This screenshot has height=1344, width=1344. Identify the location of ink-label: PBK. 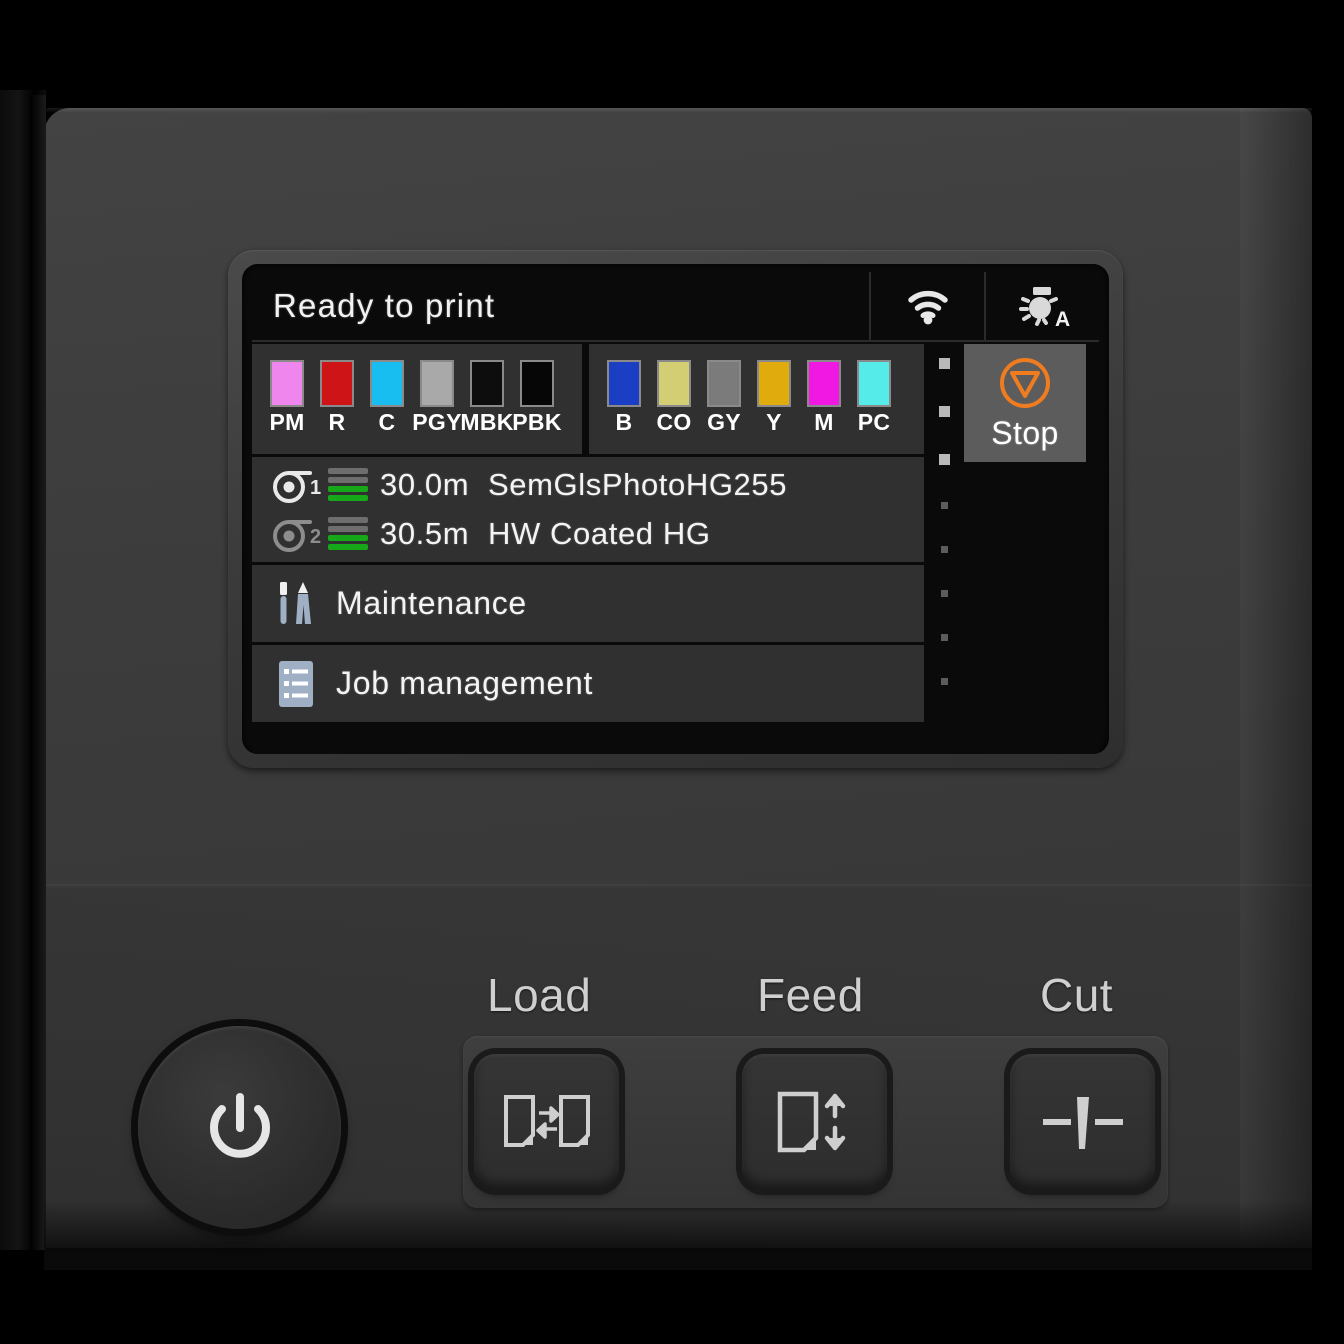
(537, 422).